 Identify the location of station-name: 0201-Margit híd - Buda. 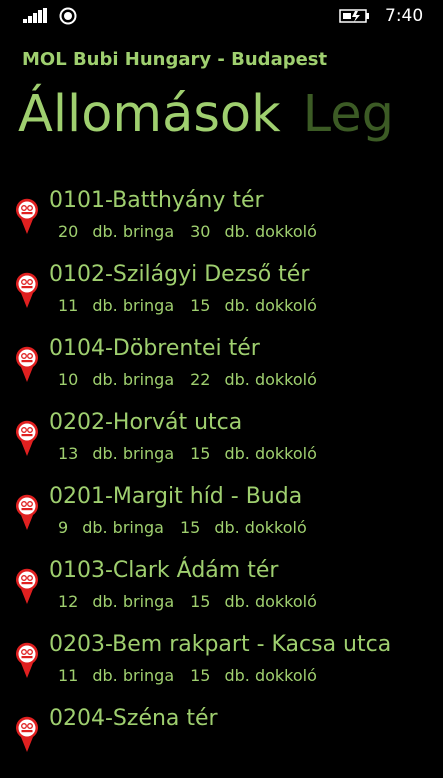
(176, 496).